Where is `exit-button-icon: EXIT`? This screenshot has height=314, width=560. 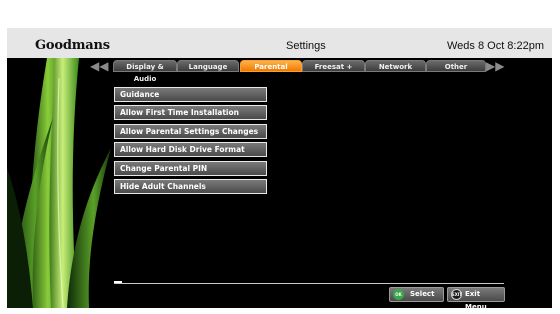 exit-button-icon: EXIT is located at coordinates (456, 294).